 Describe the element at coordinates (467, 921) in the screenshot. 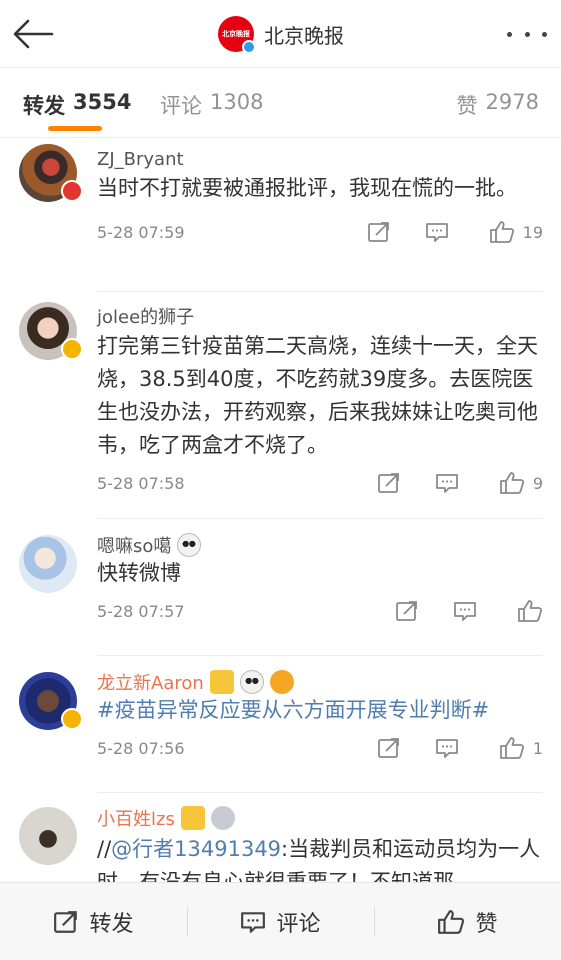

I see `bottom-like-button: 赞` at that location.